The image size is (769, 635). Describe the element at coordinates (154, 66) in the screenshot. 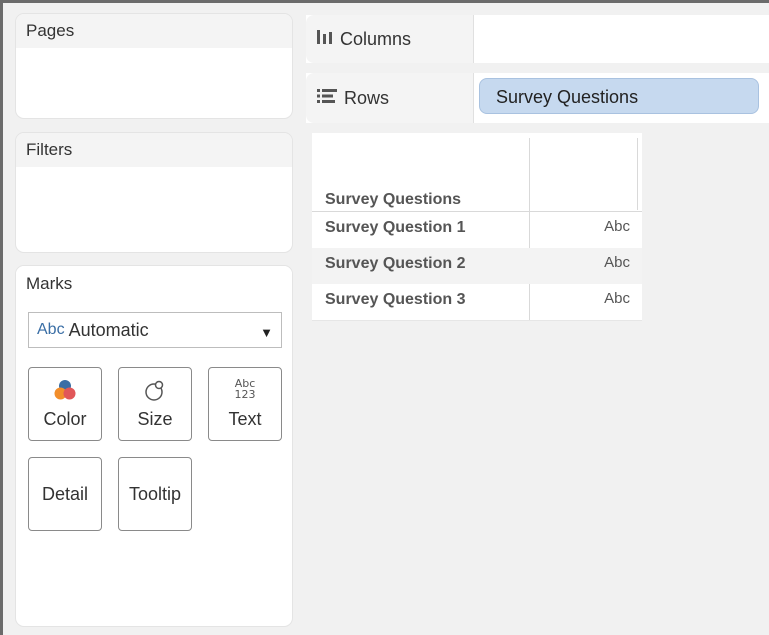

I see `pages-shelf: Pages` at that location.